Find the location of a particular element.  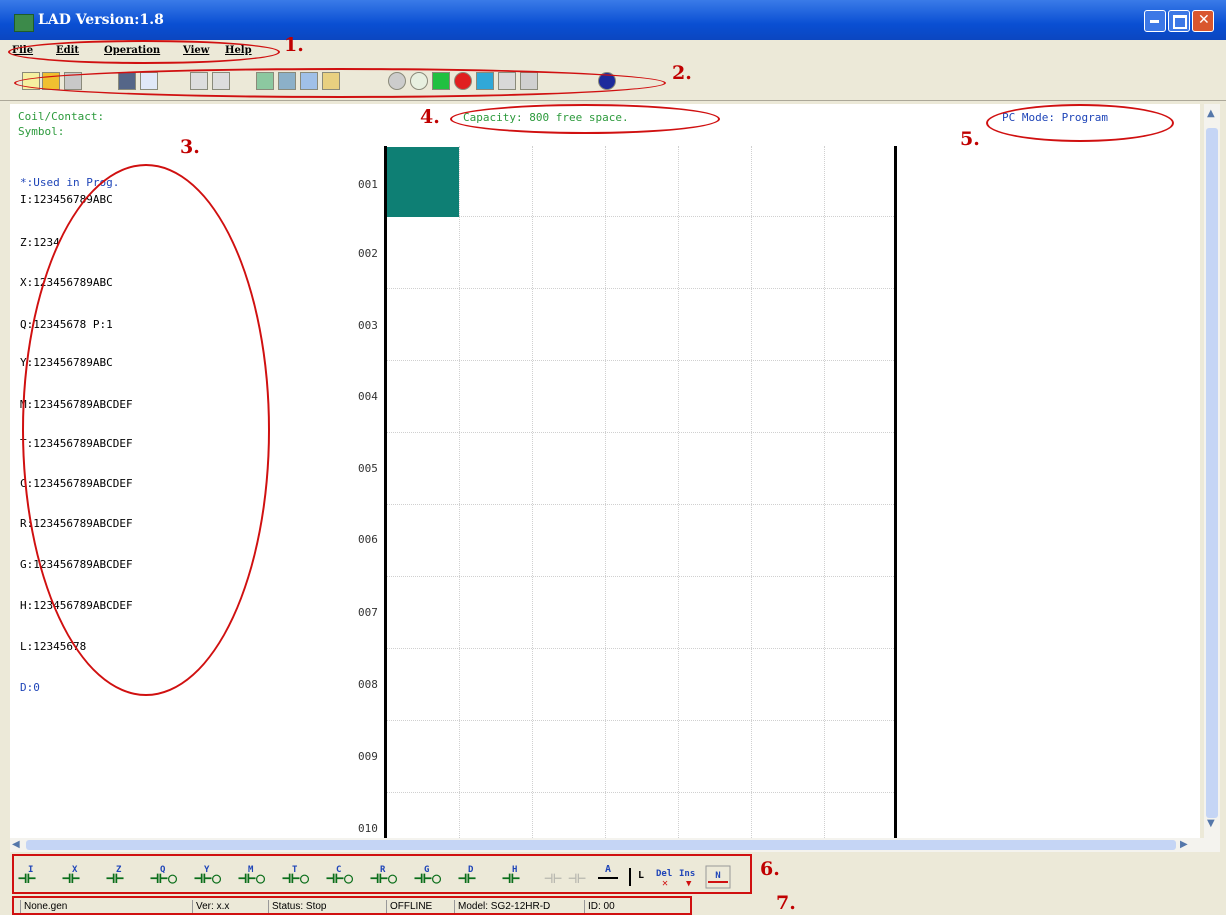

row-number: 008 is located at coordinates (368, 684).